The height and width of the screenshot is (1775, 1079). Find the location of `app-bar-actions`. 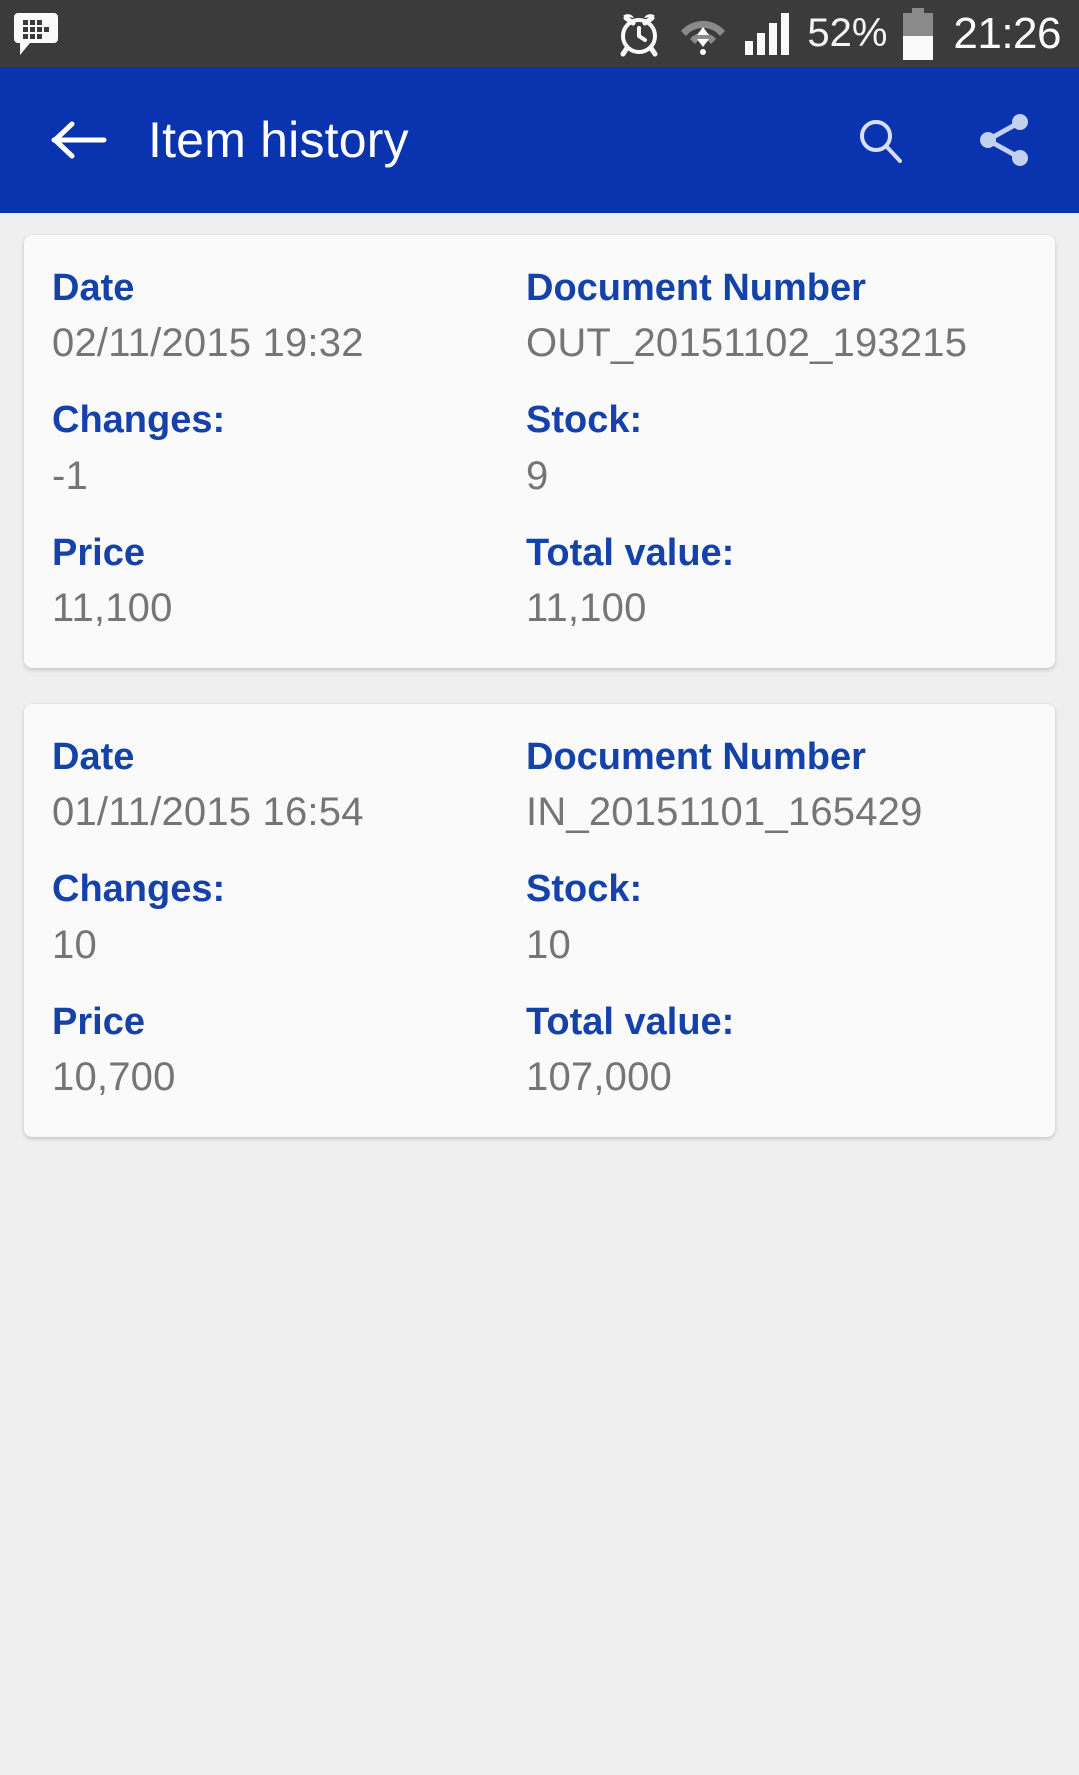

app-bar-actions is located at coordinates (942, 140).